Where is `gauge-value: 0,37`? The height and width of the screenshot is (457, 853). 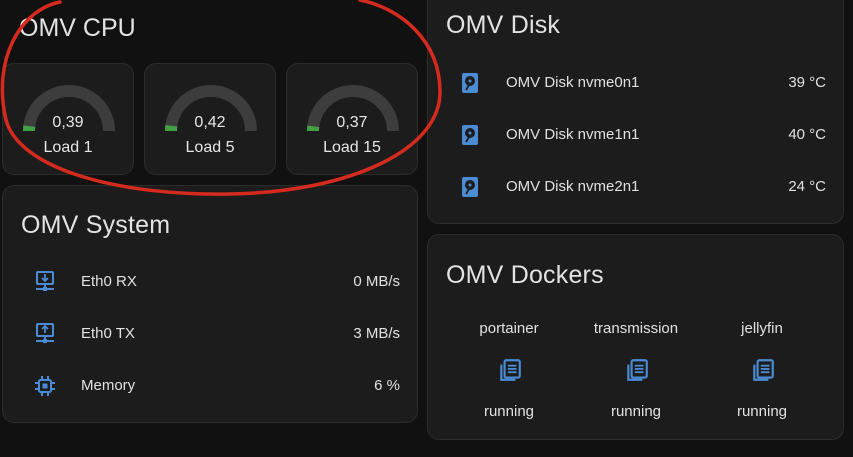
gauge-value: 0,37 is located at coordinates (352, 122).